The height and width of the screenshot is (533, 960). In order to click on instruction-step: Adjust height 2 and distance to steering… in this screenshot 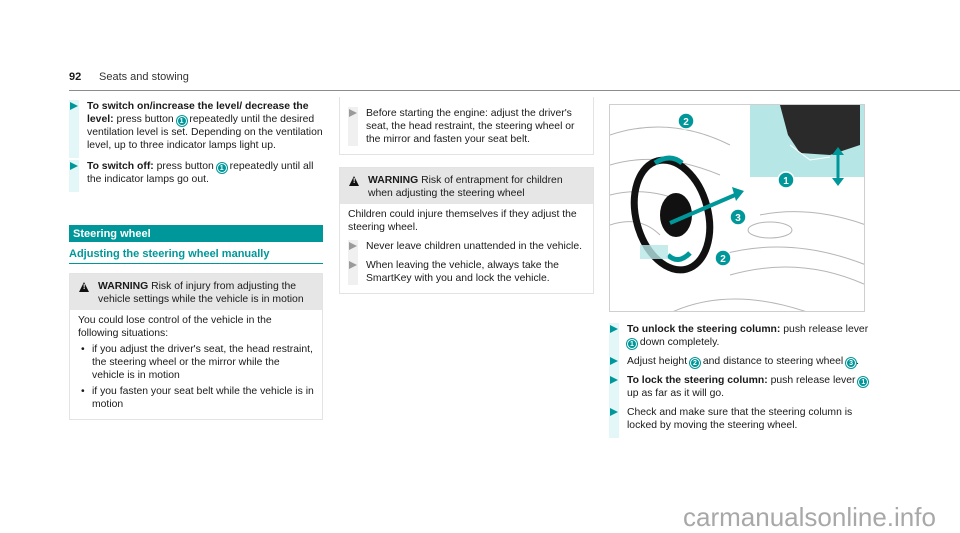, I will do `click(739, 364)`.